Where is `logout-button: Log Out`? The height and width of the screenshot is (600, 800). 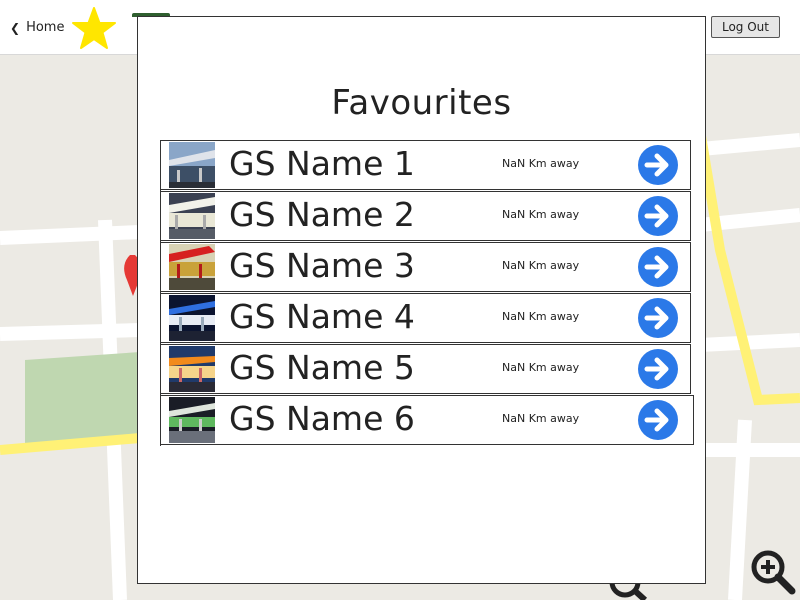 logout-button: Log Out is located at coordinates (745, 27).